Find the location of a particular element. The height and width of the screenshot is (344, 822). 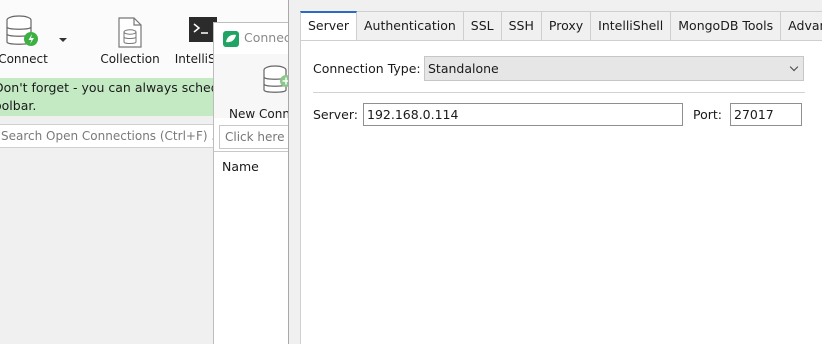

tab-ssh: SSH is located at coordinates (521, 26).